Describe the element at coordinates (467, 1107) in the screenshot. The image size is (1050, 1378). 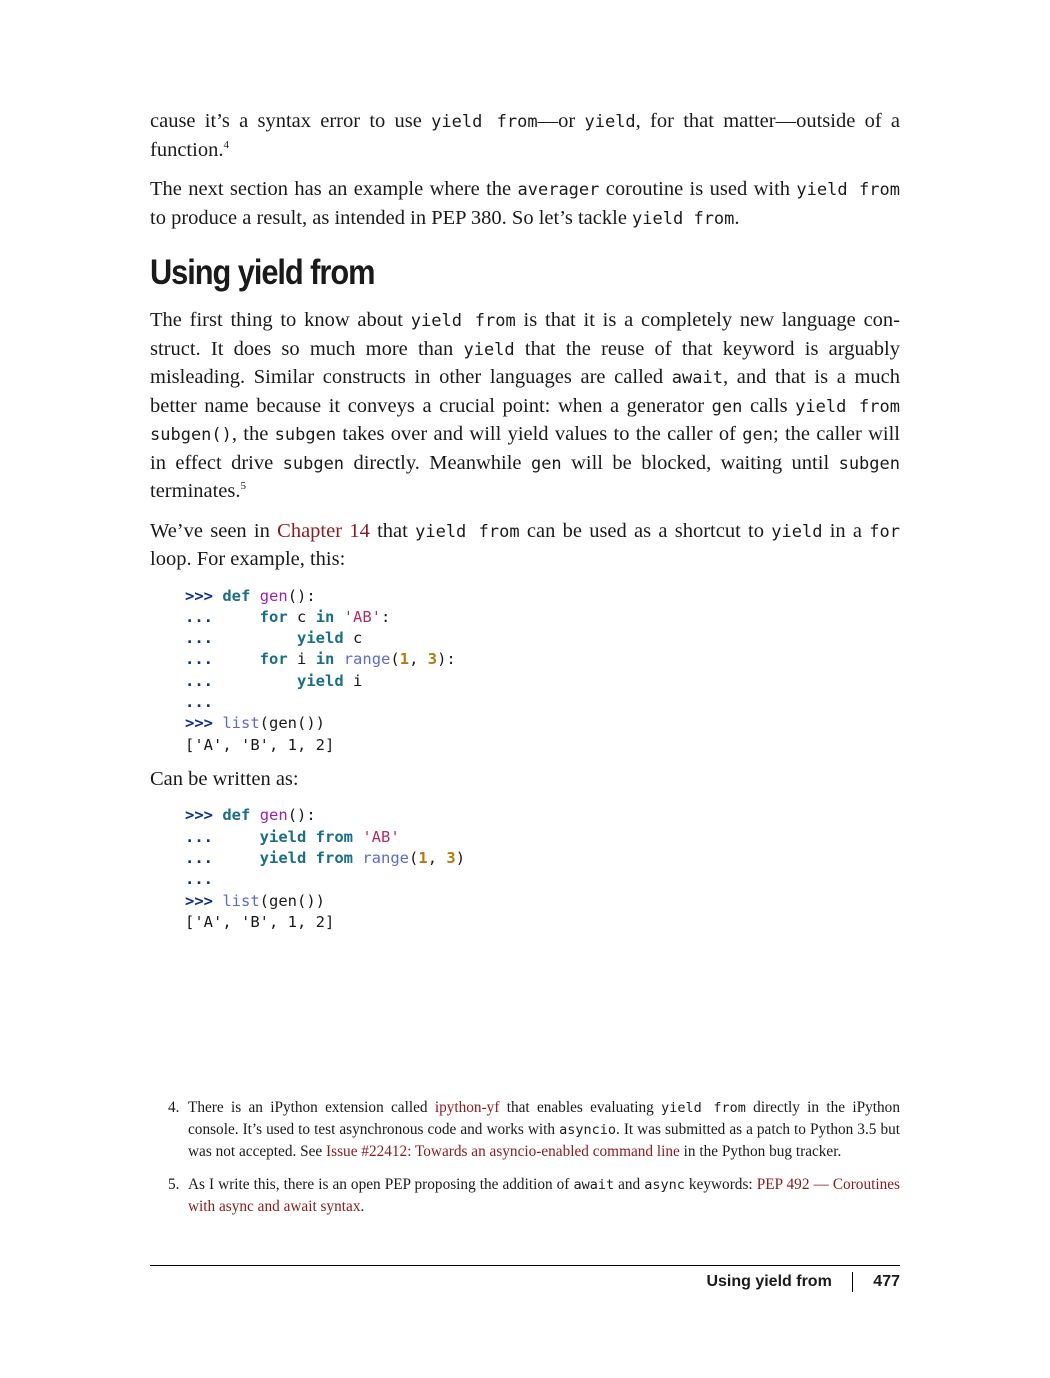
I see `ipython-yf-link: ipython-yf` at that location.